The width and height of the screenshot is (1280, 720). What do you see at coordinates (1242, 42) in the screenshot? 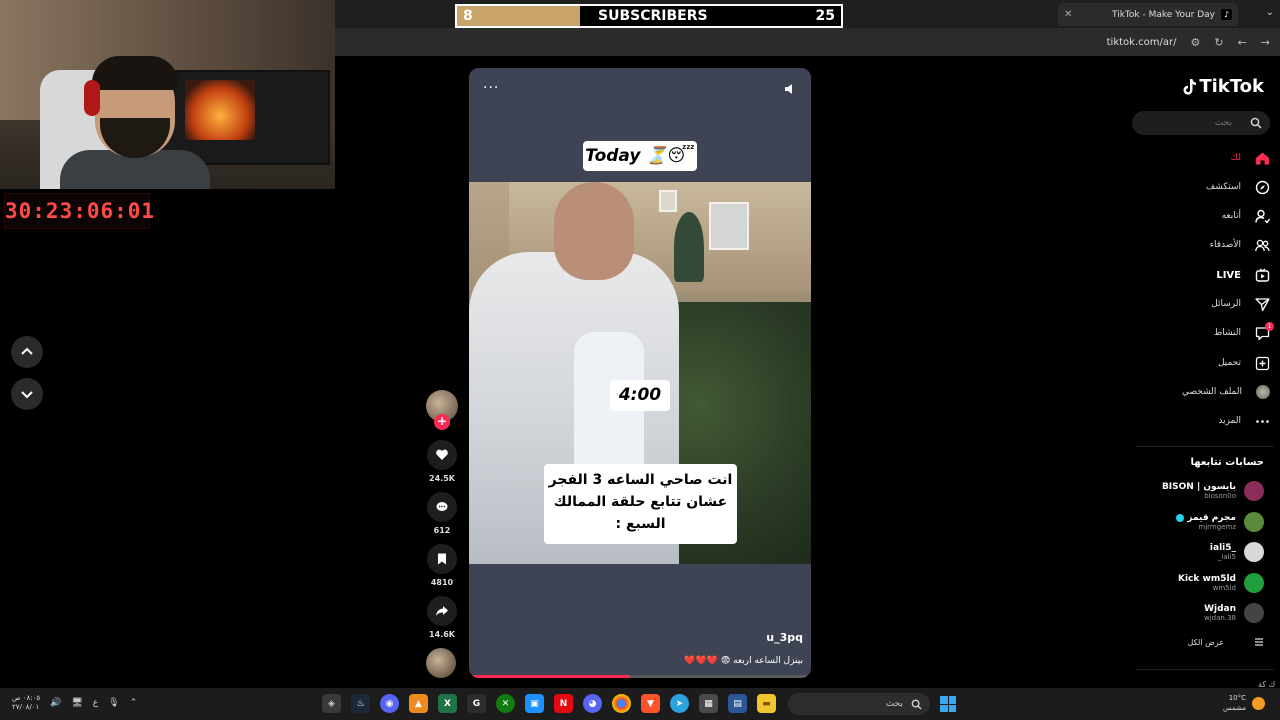
I see `back-arrow-icon: ←` at bounding box center [1242, 42].